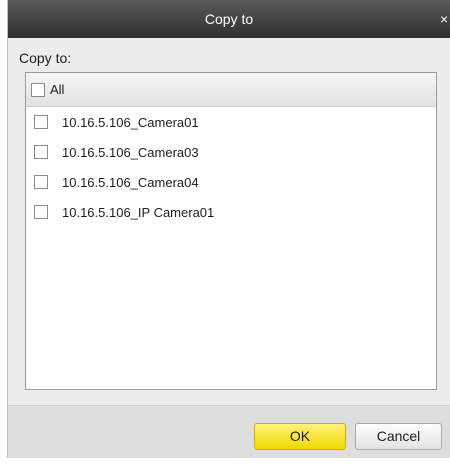 Image resolution: width=450 pixels, height=465 pixels. What do you see at coordinates (38, 89) in the screenshot?
I see `select-all-checkbox` at bounding box center [38, 89].